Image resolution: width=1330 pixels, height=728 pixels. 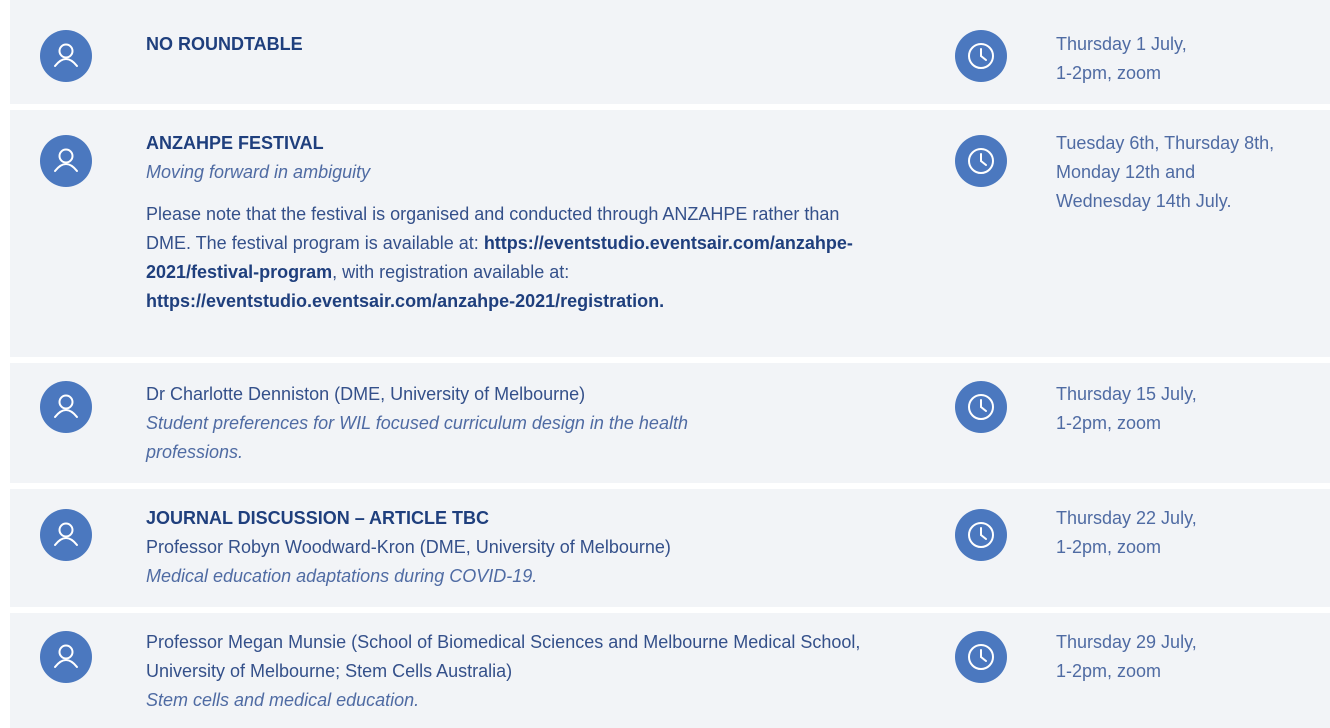 I want to click on event-datetime: Thursday 29 July, 1-2pm, zoom, so click(x=1126, y=656).